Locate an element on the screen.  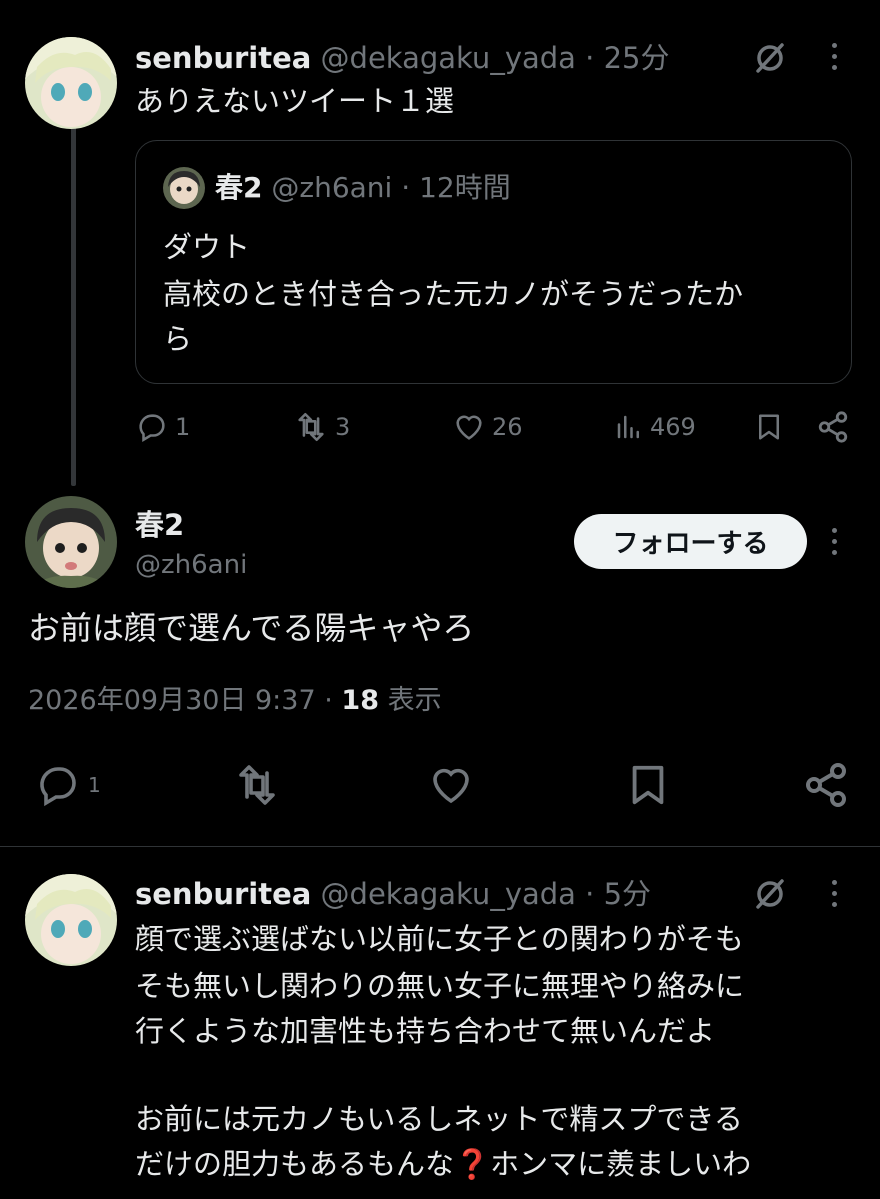
quote-author-name: 春2 is located at coordinates (239, 187).